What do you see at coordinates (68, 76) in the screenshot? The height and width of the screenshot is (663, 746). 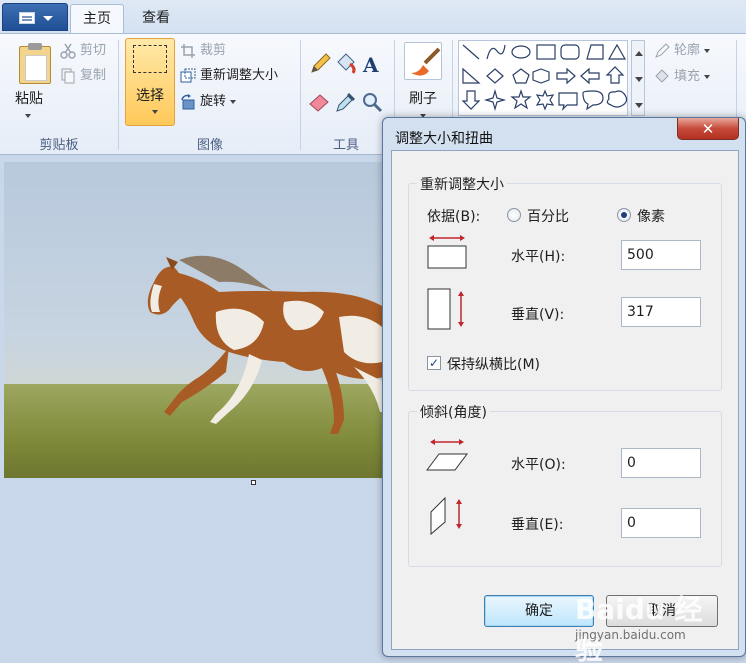 I see `copy-icon` at bounding box center [68, 76].